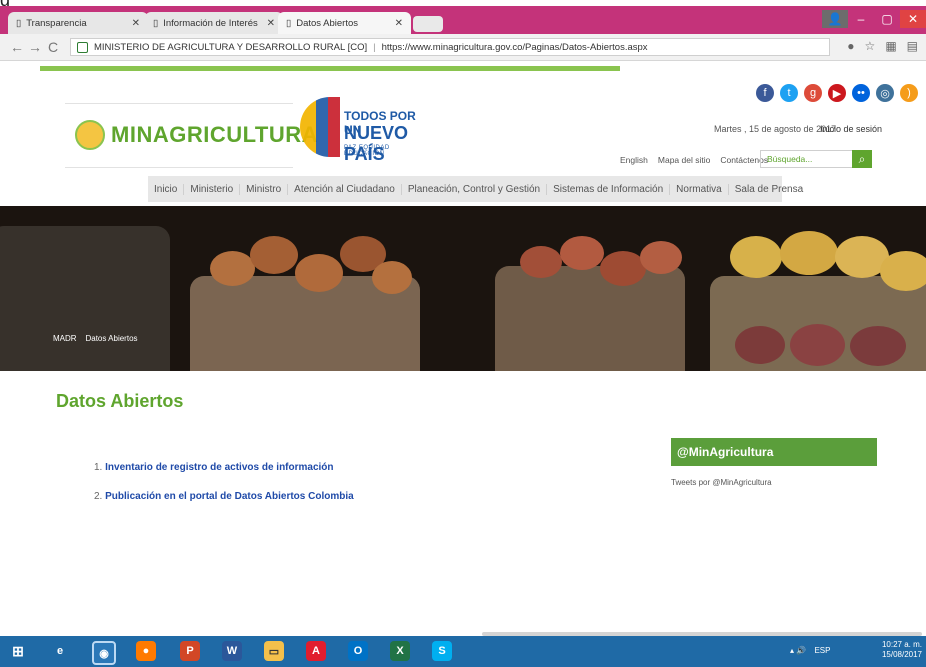 The width and height of the screenshot is (926, 667). I want to click on campaign-line-2: NUEVO PAÍS, so click(376, 143).